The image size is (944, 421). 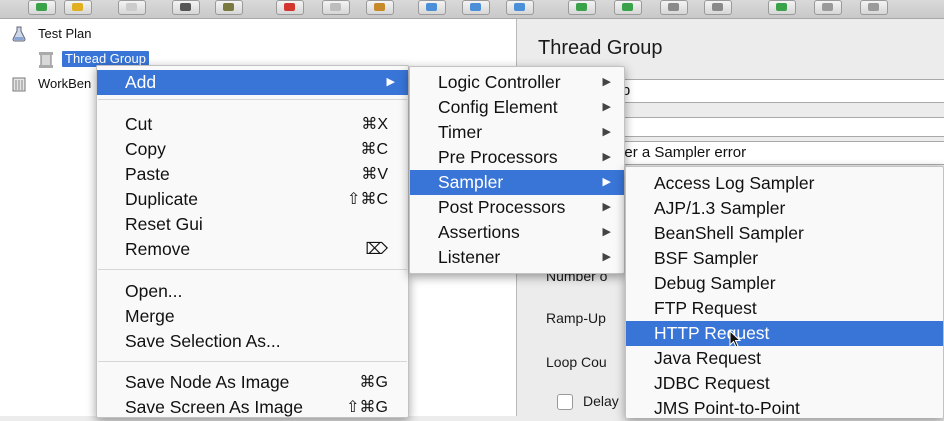 What do you see at coordinates (734, 183) in the screenshot?
I see `menu-item-label: Access Log Sampler` at bounding box center [734, 183].